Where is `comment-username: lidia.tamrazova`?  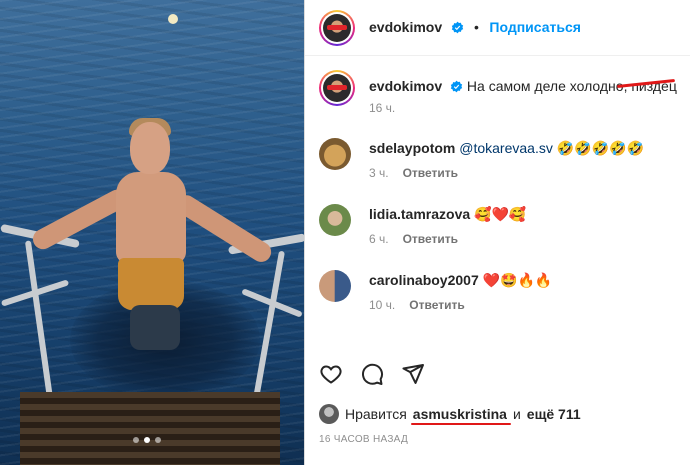
comment-username: lidia.tamrazova is located at coordinates (419, 214).